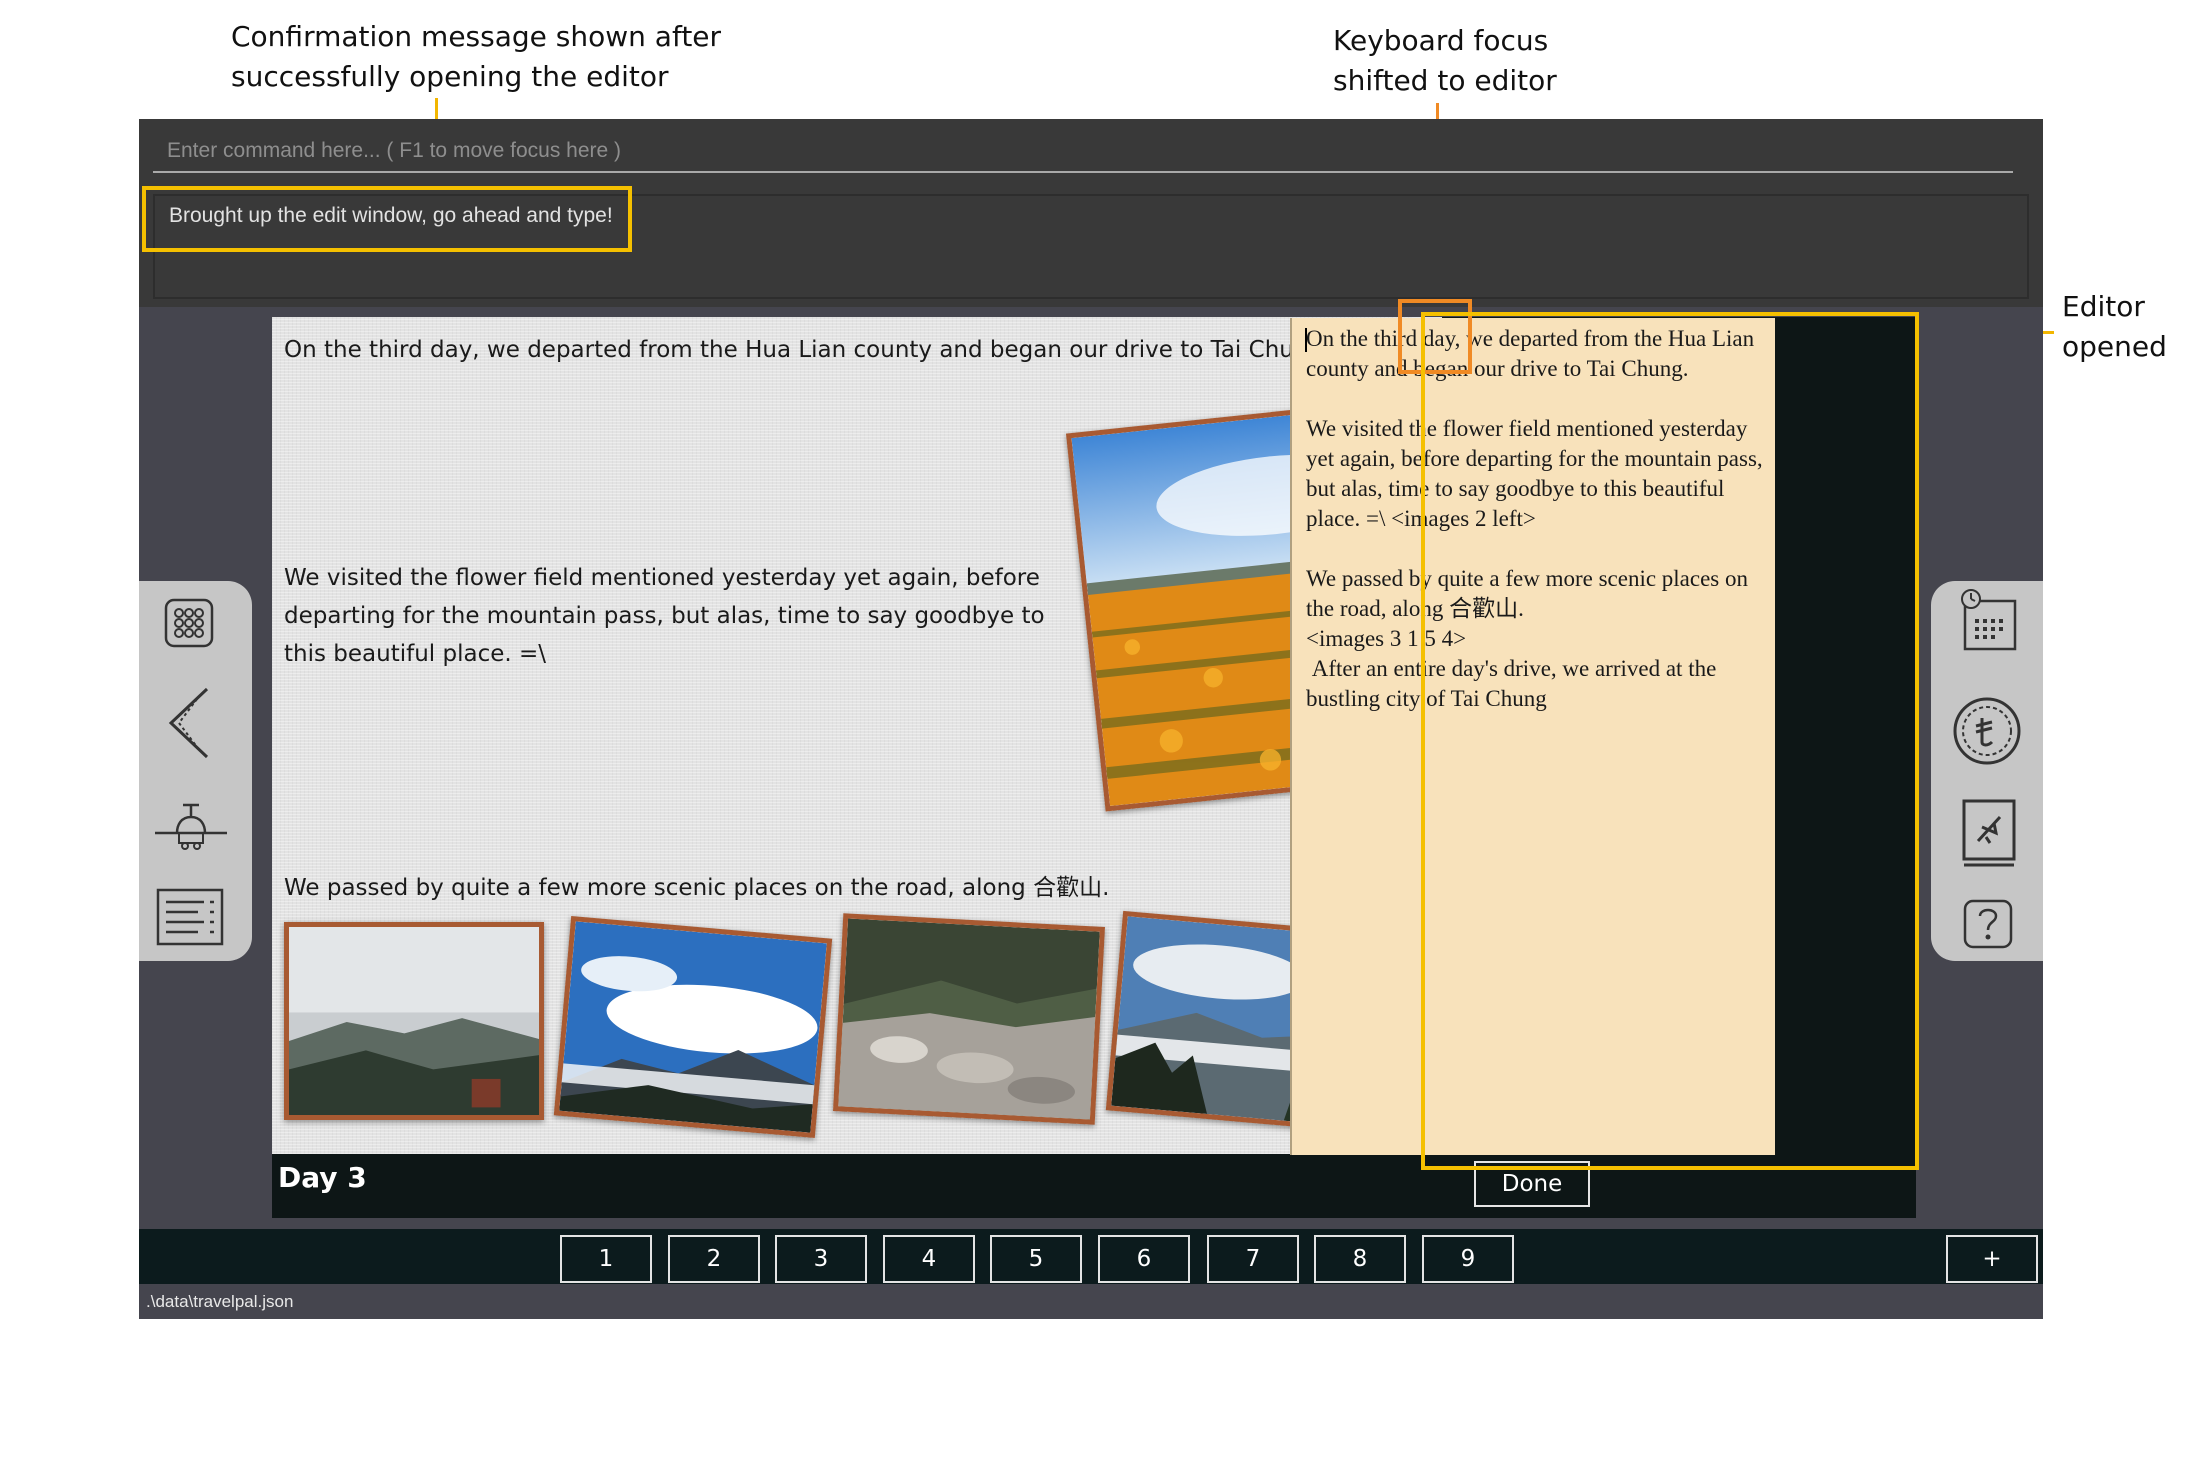 The height and width of the screenshot is (1458, 2196). I want to click on calendar-icon, so click(1989, 620).